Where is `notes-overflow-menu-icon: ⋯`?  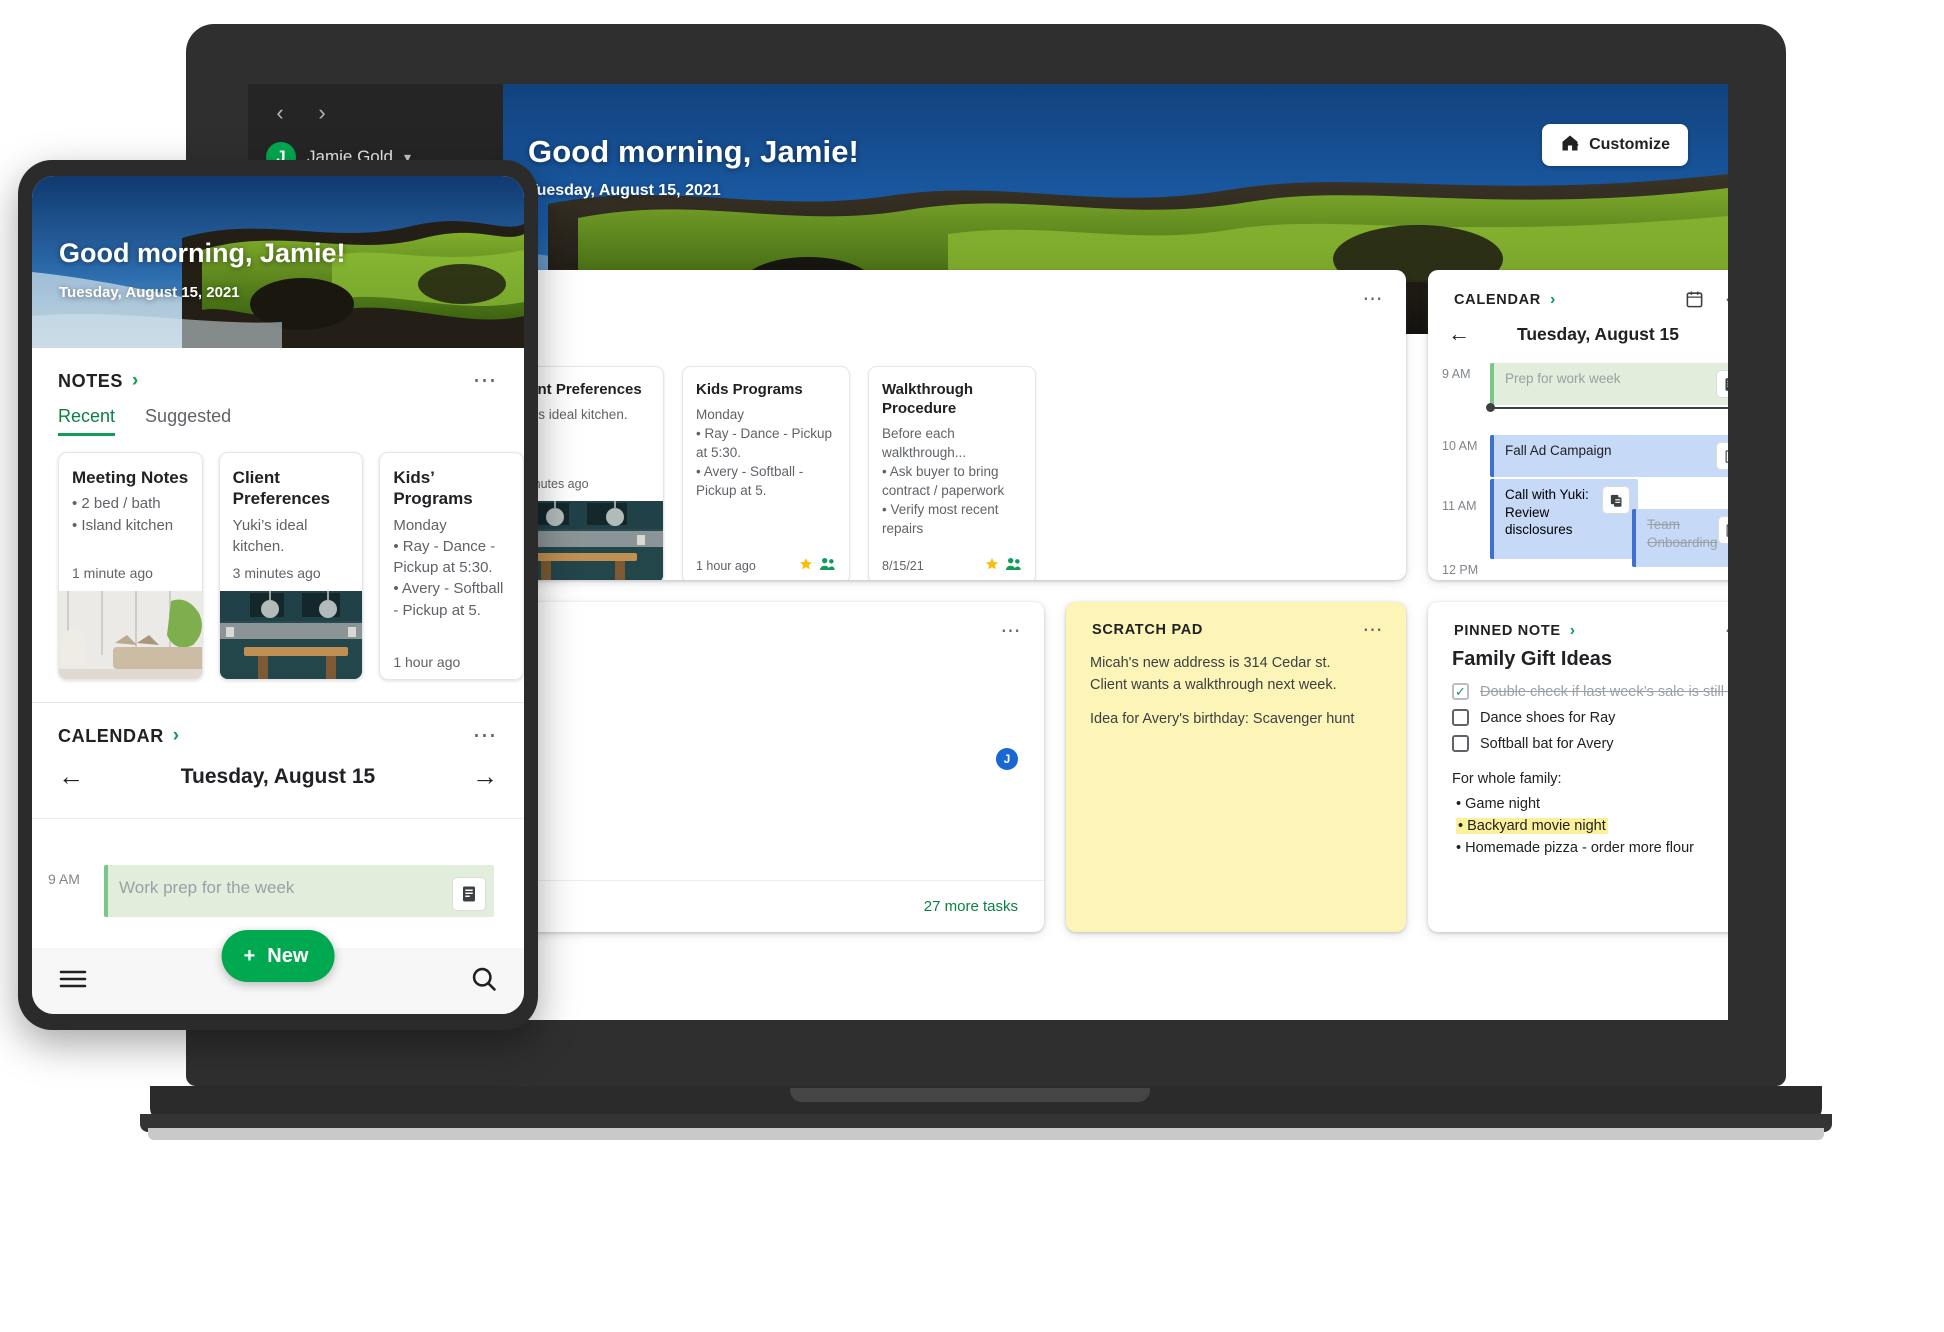 notes-overflow-menu-icon: ⋯ is located at coordinates (1374, 299).